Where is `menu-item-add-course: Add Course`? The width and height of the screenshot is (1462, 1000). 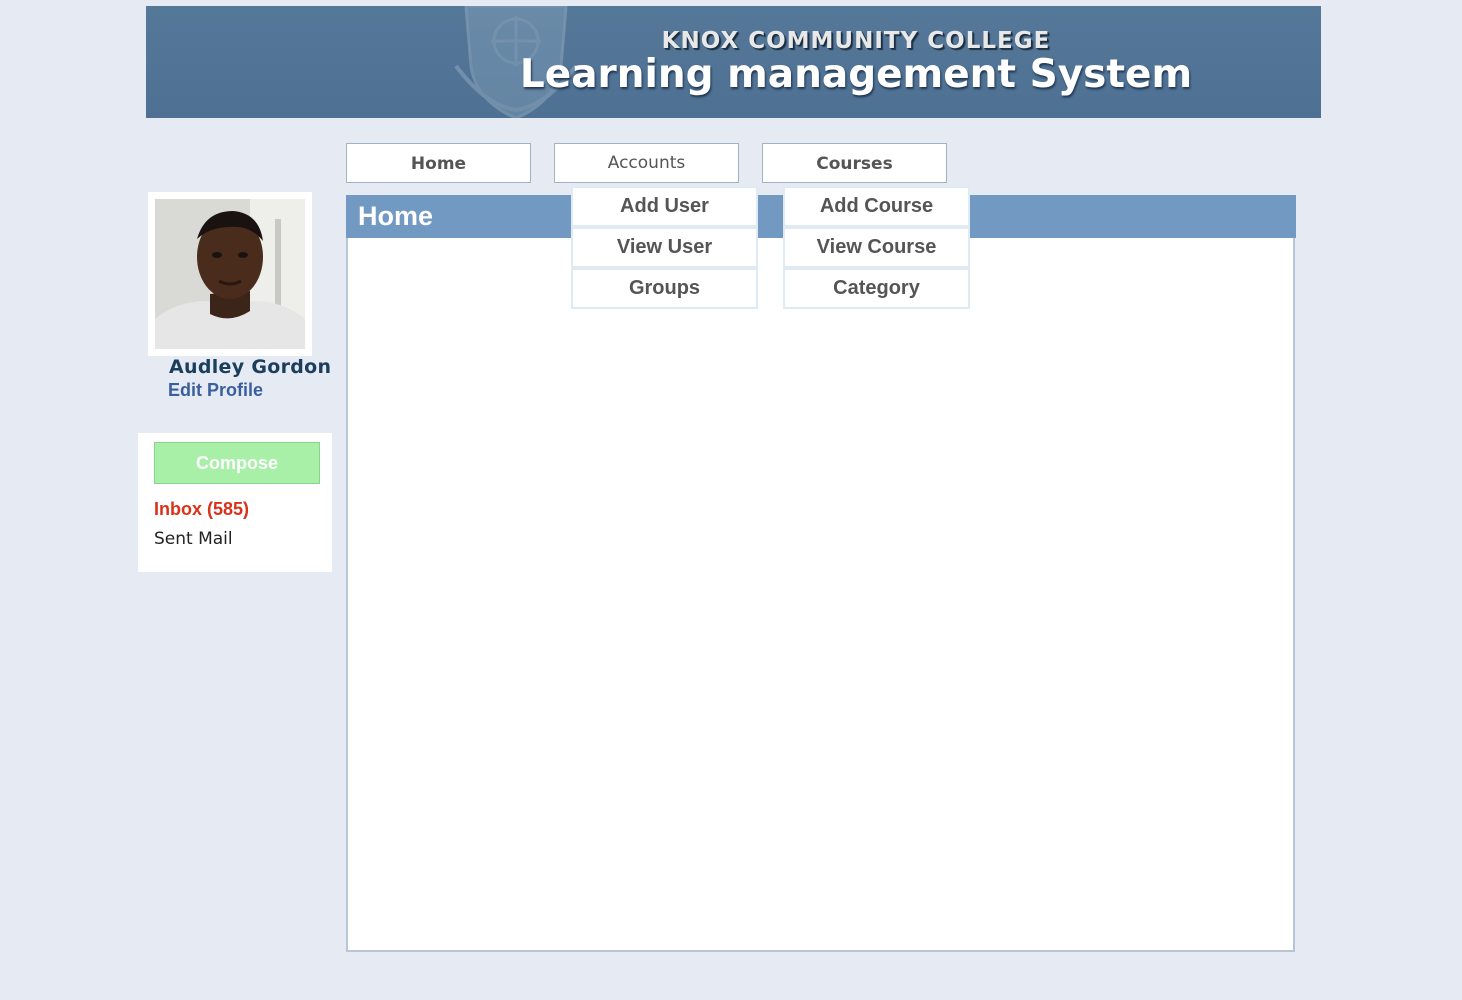 menu-item-add-course: Add Course is located at coordinates (876, 206).